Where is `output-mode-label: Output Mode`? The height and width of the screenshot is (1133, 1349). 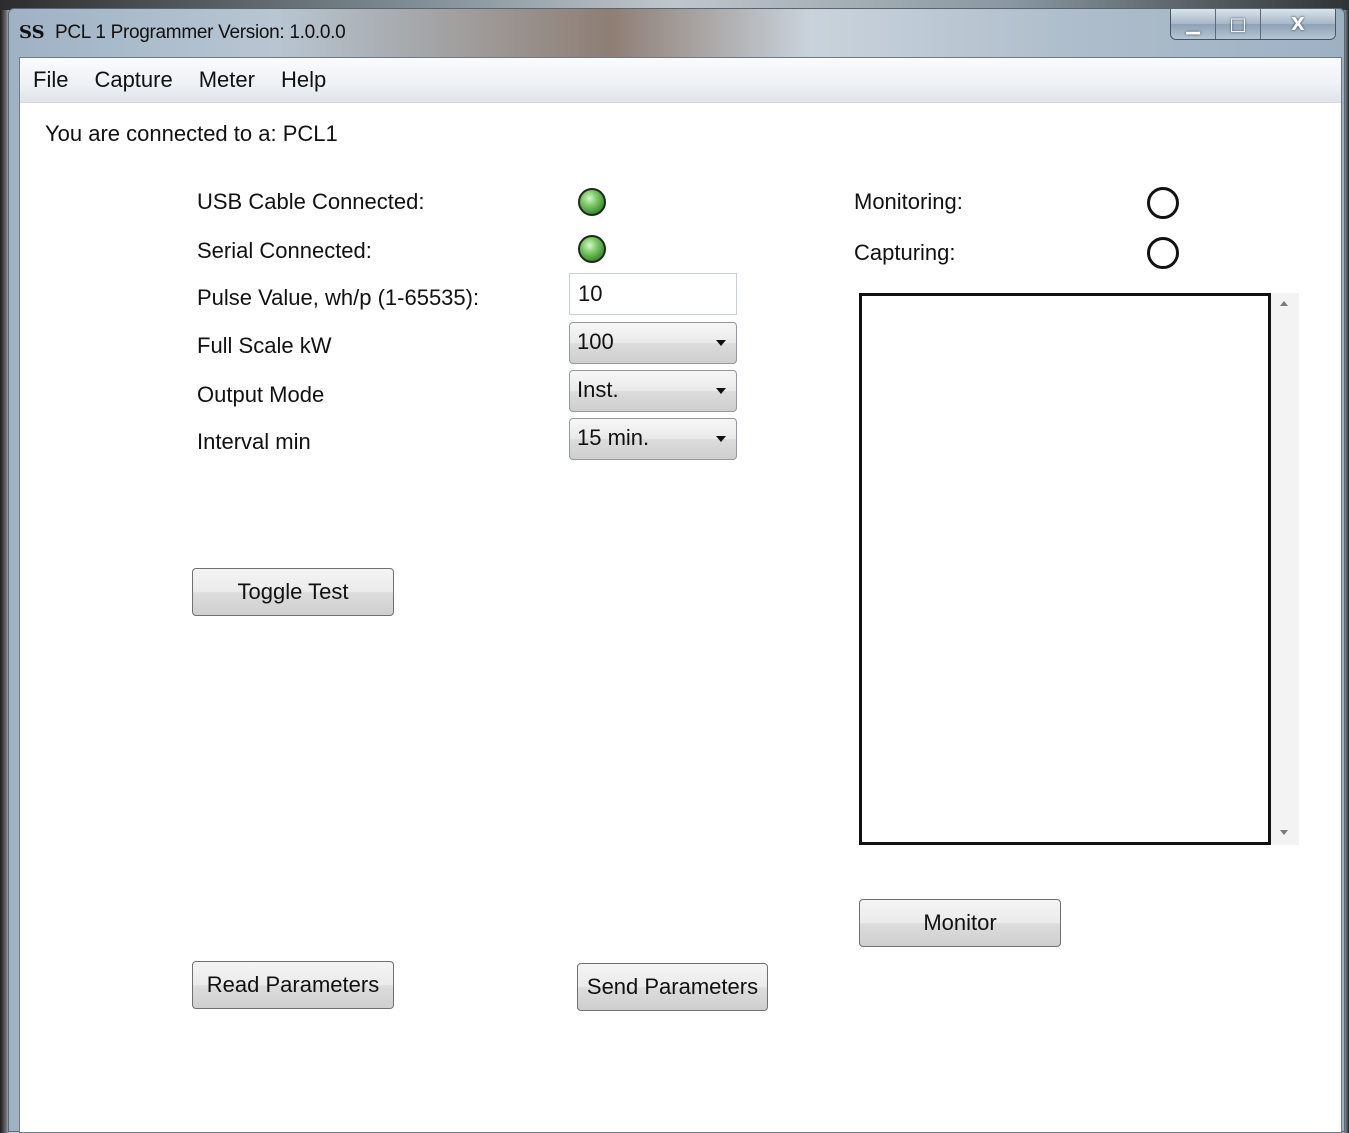 output-mode-label: Output Mode is located at coordinates (261, 394).